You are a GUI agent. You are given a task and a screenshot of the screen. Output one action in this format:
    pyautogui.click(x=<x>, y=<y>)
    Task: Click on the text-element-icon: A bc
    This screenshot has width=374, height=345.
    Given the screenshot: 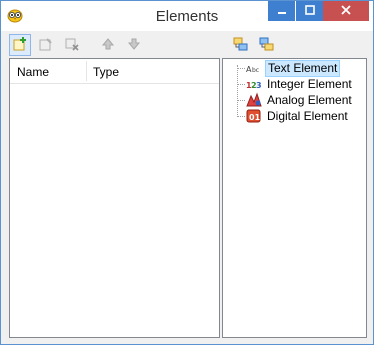 What is the action you would take?
    pyautogui.click(x=254, y=68)
    